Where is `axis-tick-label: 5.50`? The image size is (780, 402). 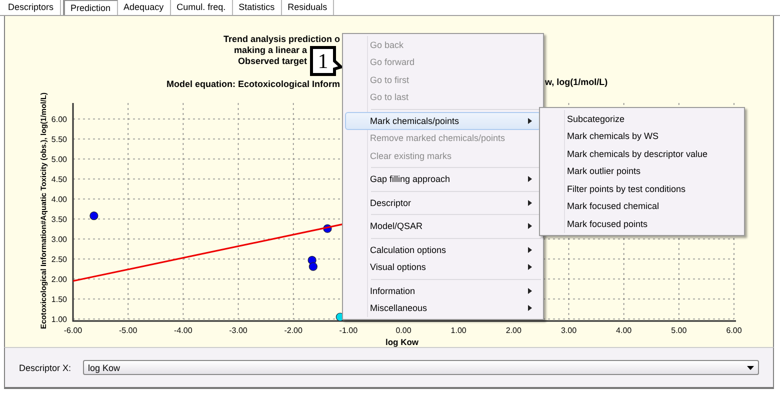 axis-tick-label: 5.50 is located at coordinates (59, 139).